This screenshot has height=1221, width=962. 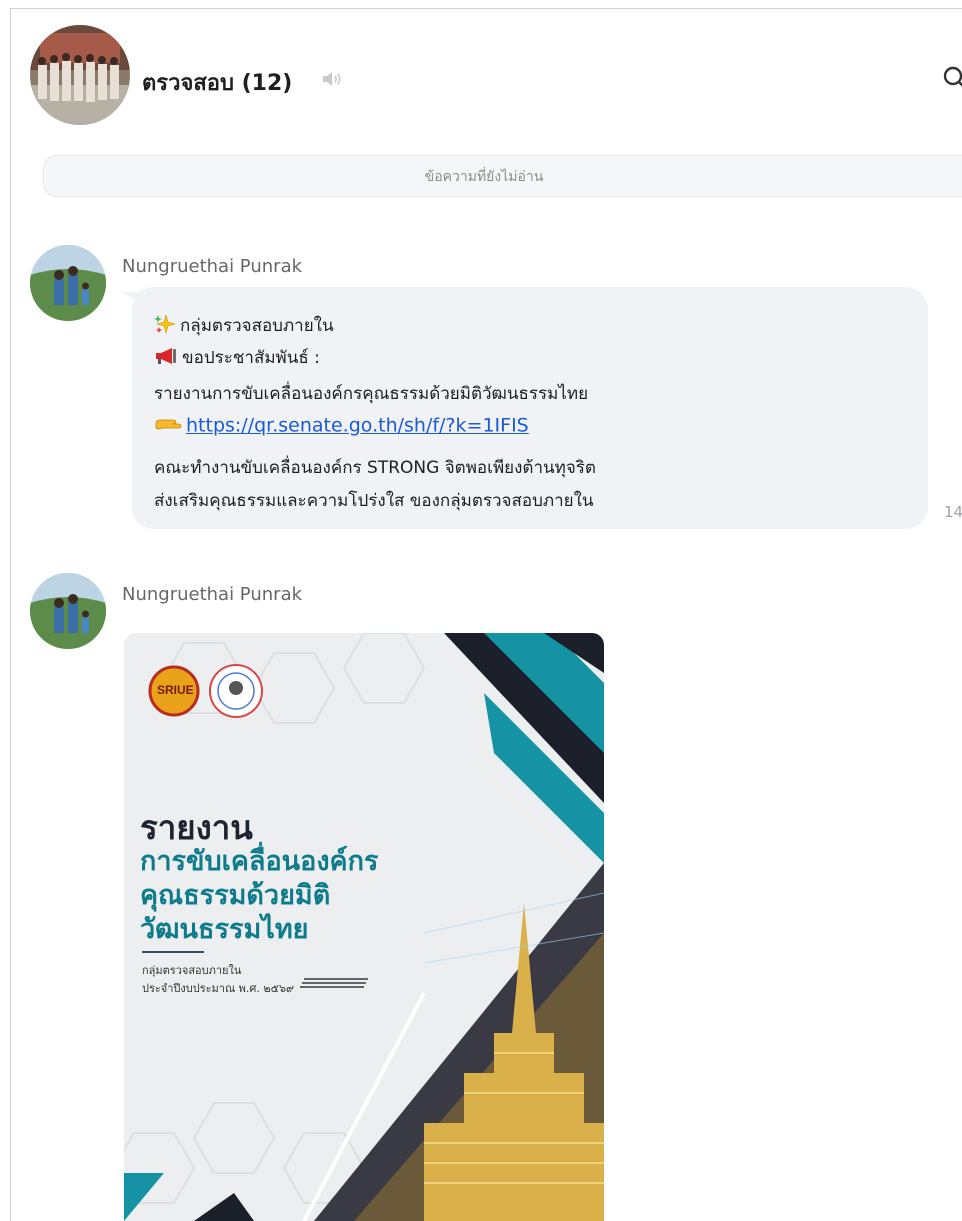 I want to click on poster-subtitle-line: การขับเคลื่อนองค์กร, so click(x=259, y=861).